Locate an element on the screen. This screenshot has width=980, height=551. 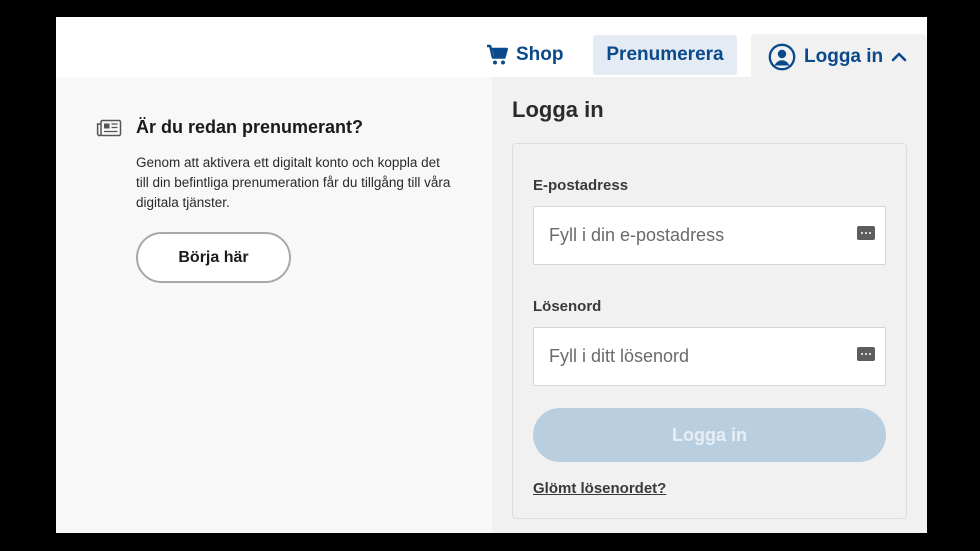
password-field is located at coordinates (709, 356).